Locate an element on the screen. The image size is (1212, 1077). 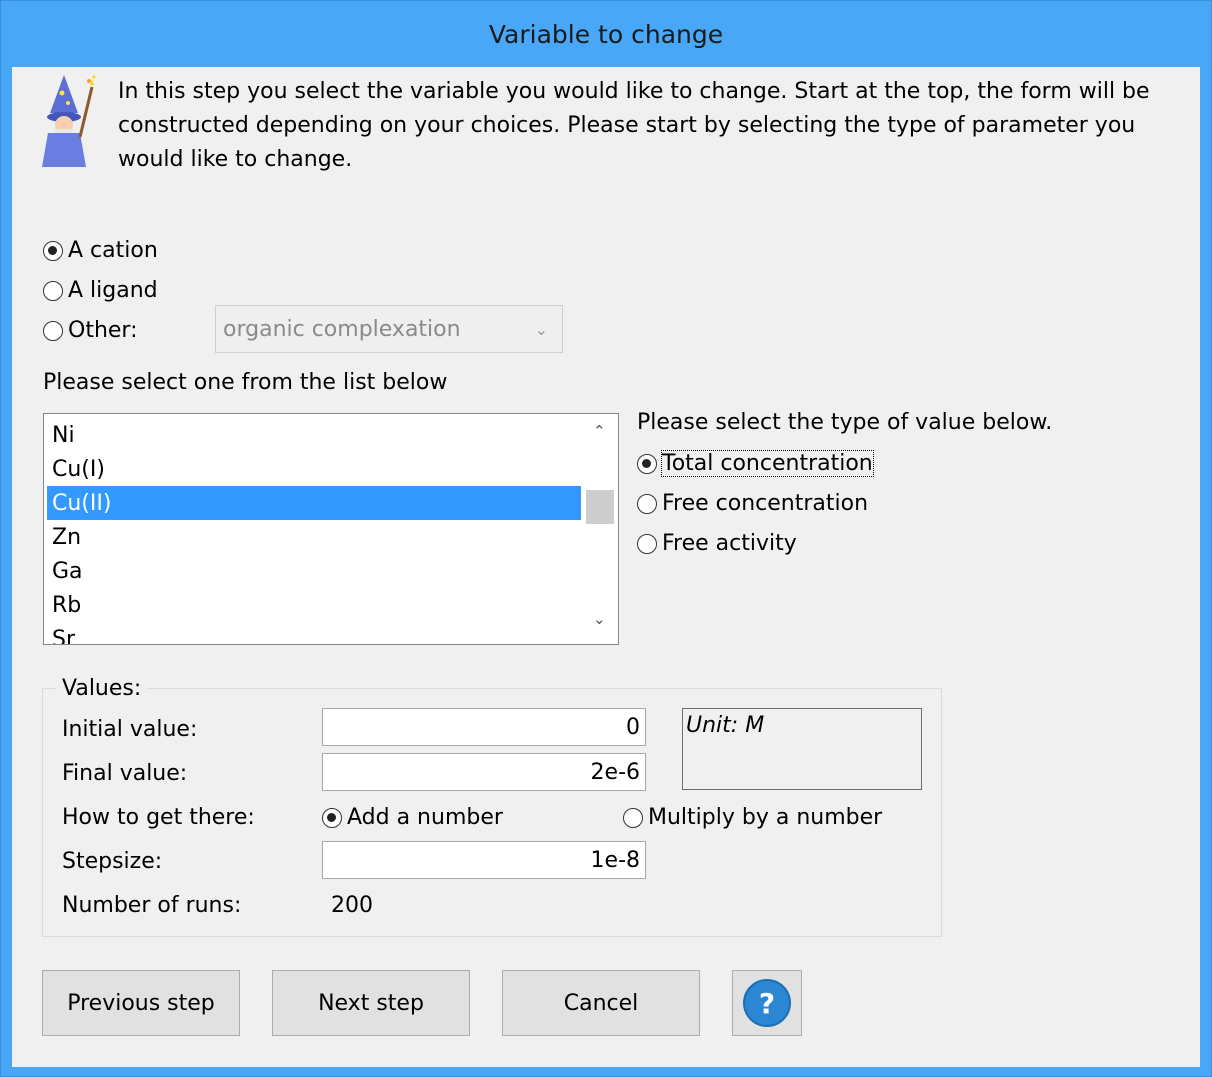
radio-ligand-label: A ligand is located at coordinates (113, 290).